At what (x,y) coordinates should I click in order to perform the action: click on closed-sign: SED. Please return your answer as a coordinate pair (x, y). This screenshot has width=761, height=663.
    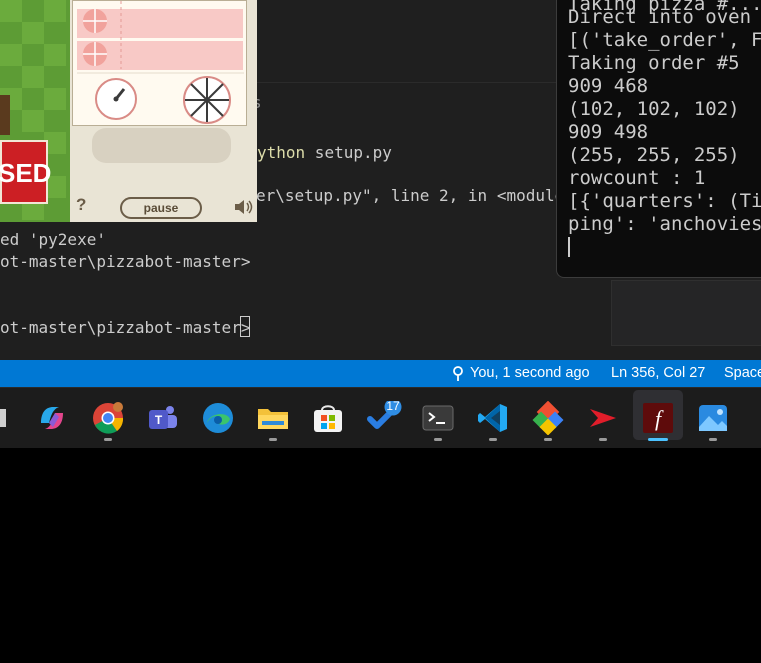
    Looking at the image, I should click on (26, 172).